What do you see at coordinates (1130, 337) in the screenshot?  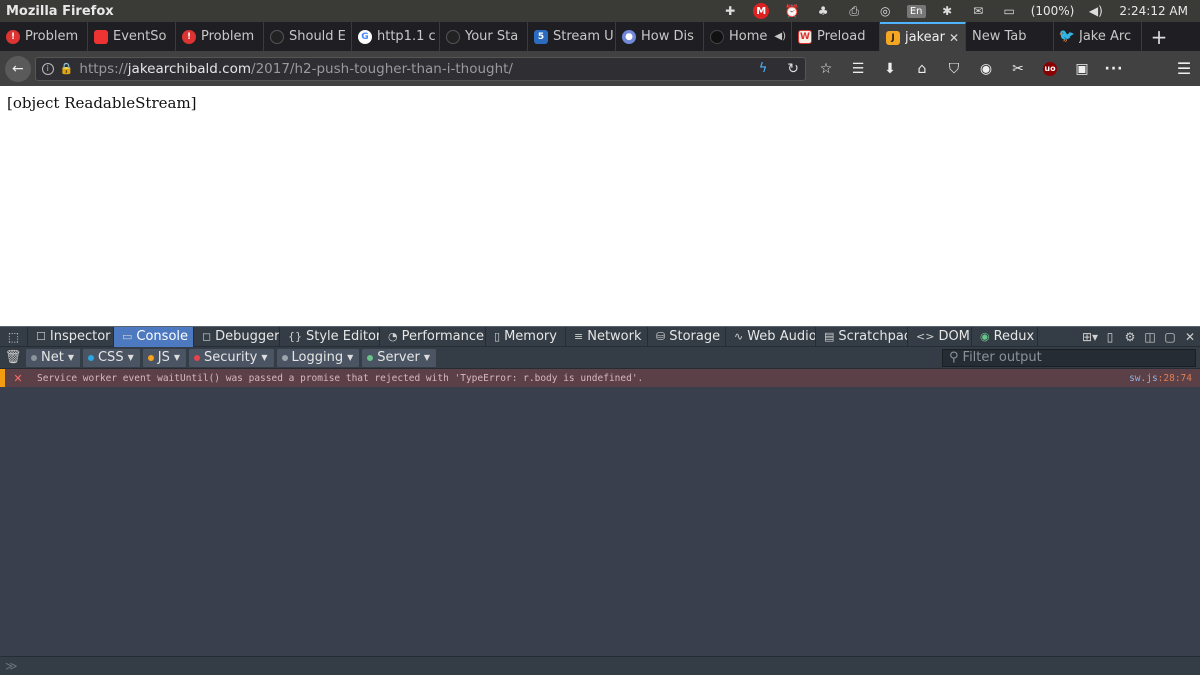 I see `settings-gear-icon: ⚙` at bounding box center [1130, 337].